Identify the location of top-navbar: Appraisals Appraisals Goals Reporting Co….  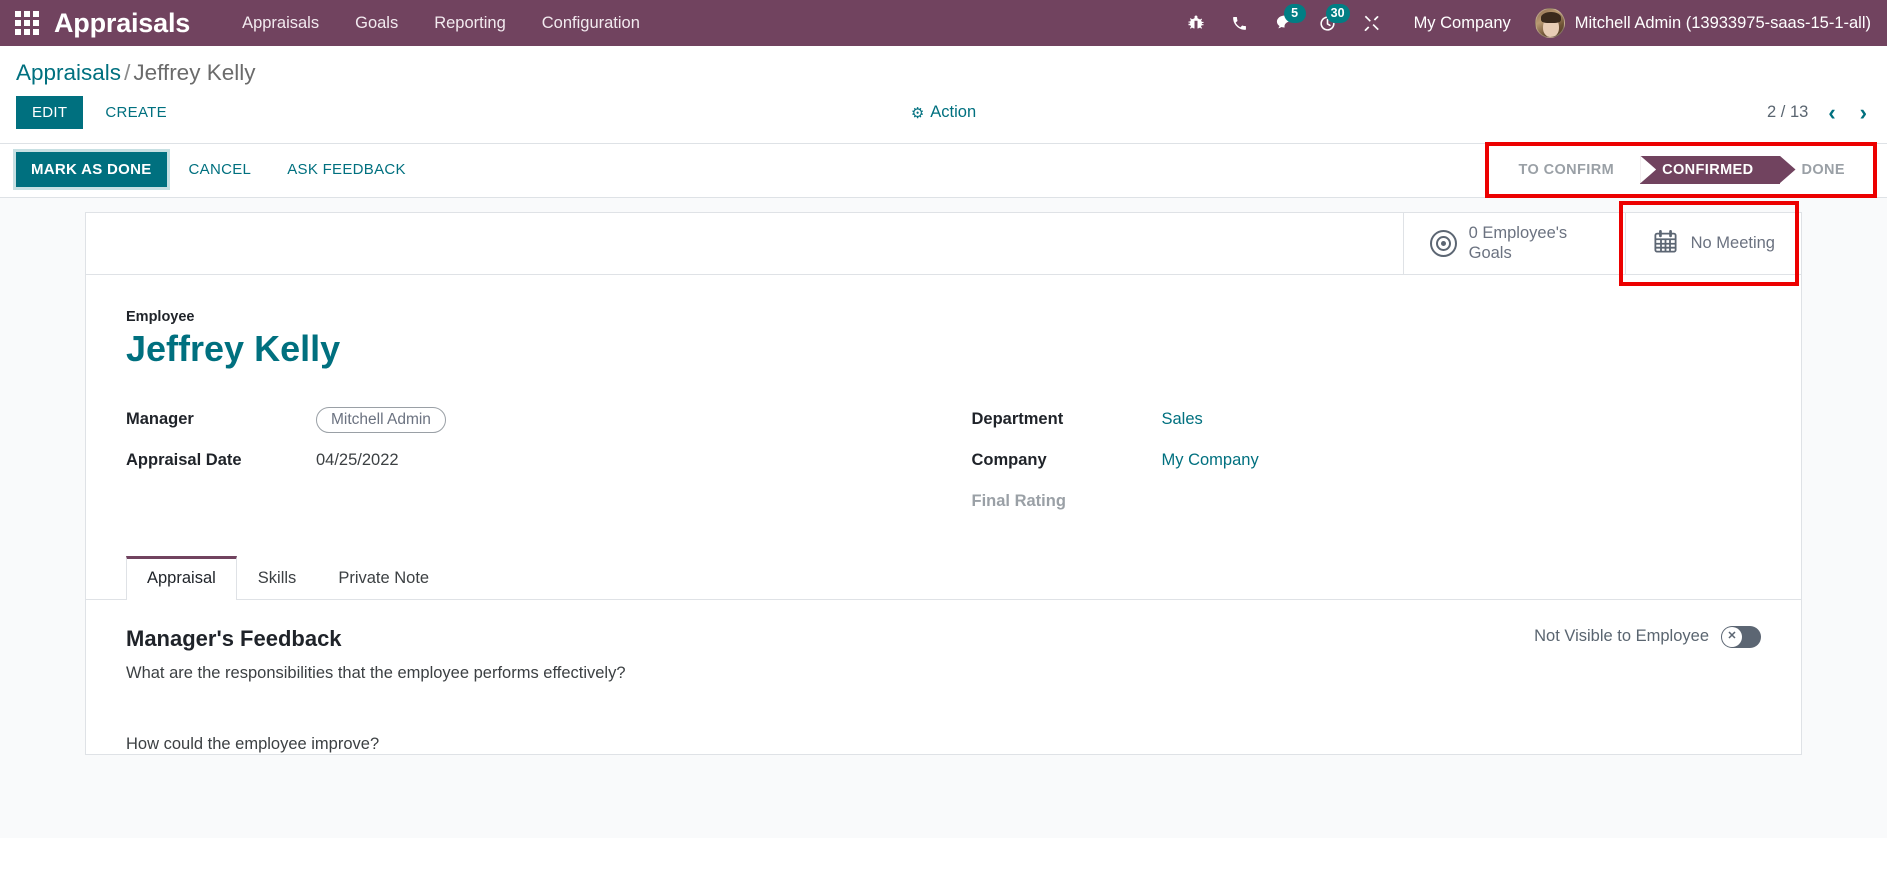
(943, 23).